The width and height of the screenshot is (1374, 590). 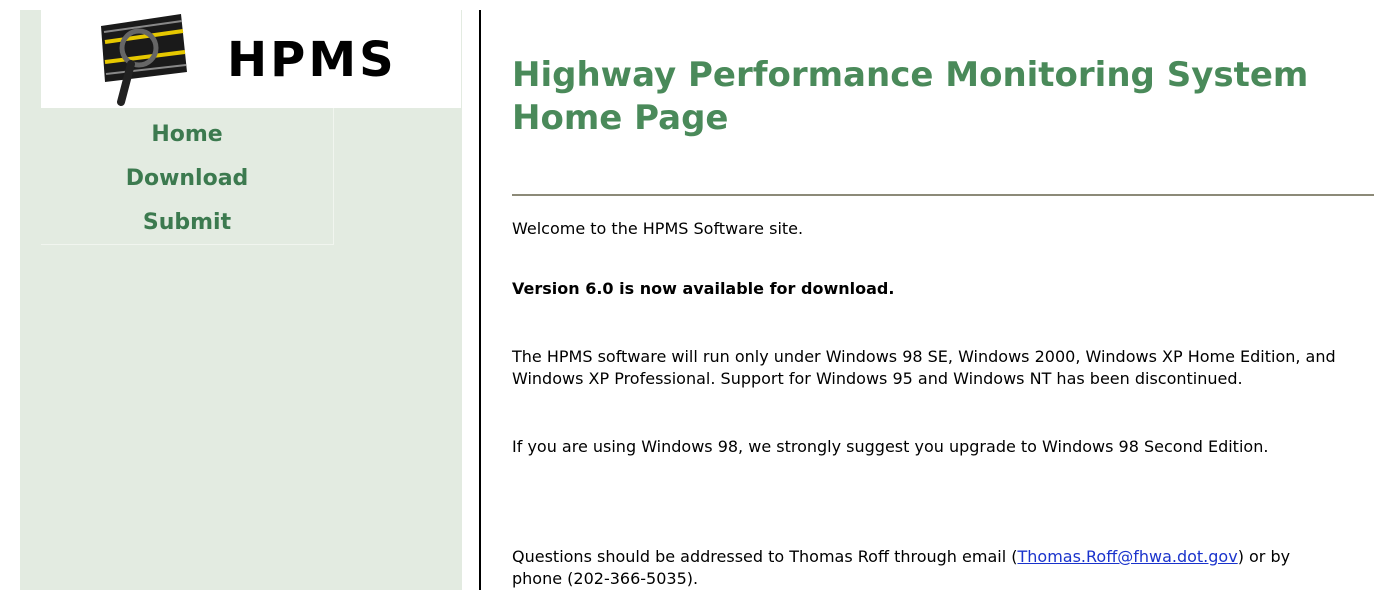 What do you see at coordinates (144, 60) in the screenshot?
I see `road-magnifier-icon` at bounding box center [144, 60].